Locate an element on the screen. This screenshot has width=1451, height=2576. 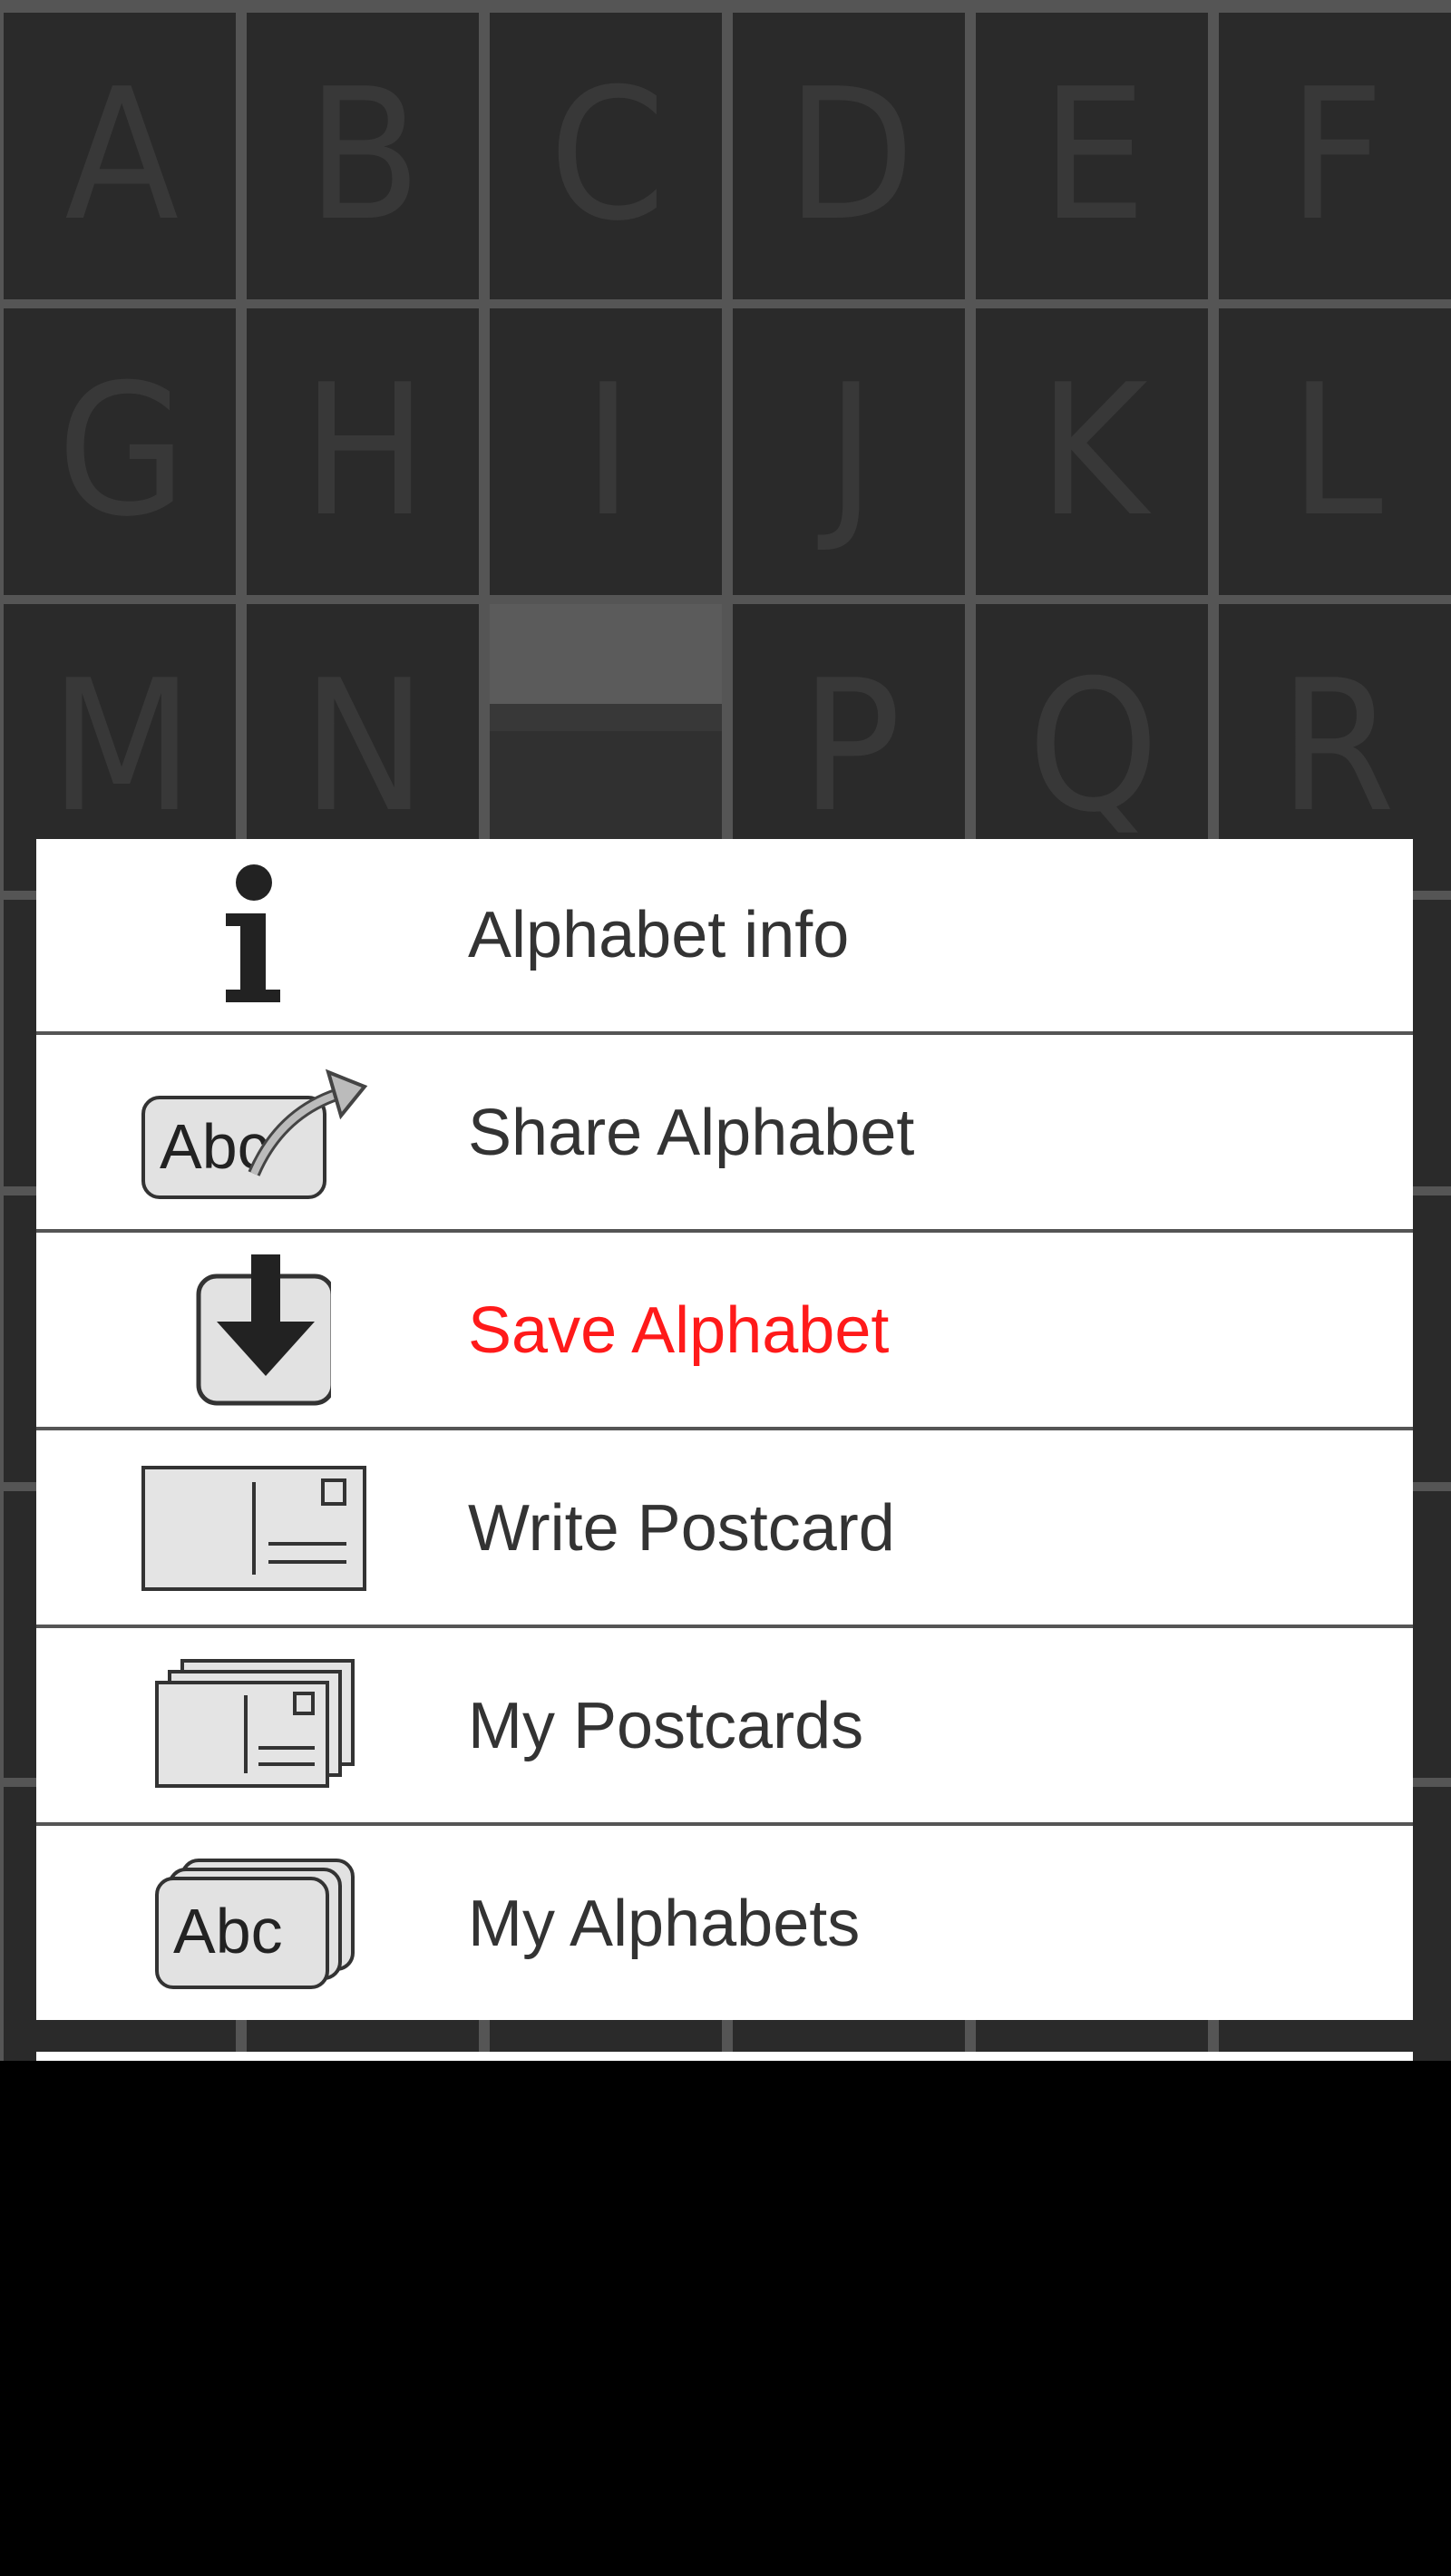
share-alphabet-icon: Abc is located at coordinates (254, 1133).